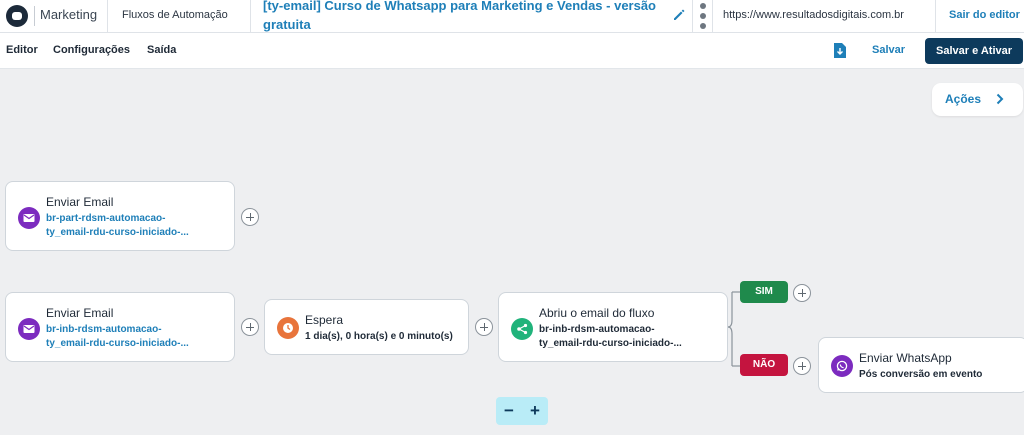  What do you see at coordinates (535, 411) in the screenshot?
I see `zoom-in-button: +` at bounding box center [535, 411].